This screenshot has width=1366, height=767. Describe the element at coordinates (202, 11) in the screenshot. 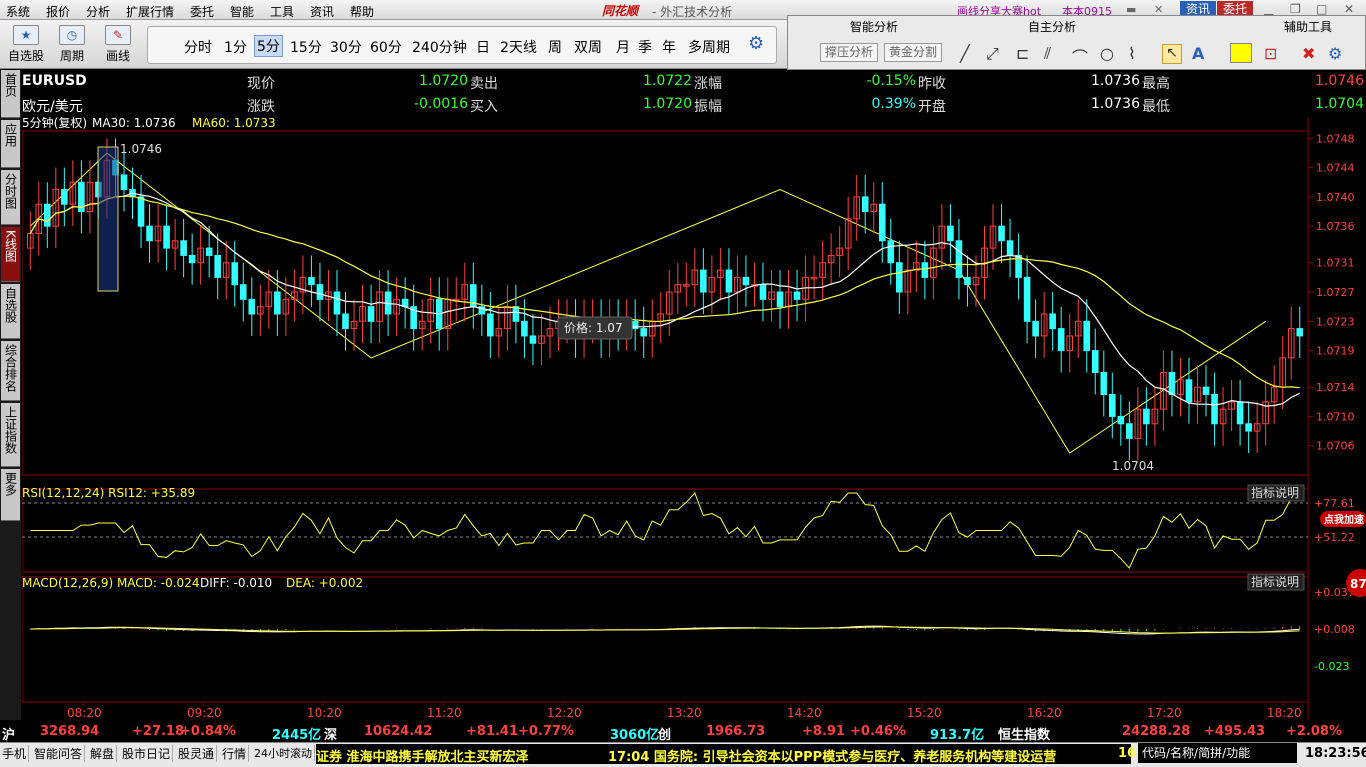

I see `menu-trade: 委托` at that location.